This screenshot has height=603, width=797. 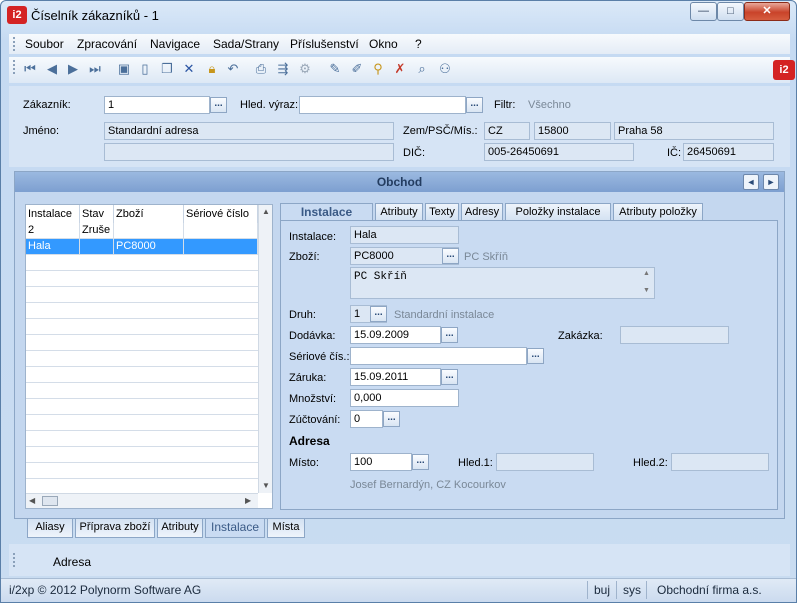 I want to click on undo-icon: ↶, so click(x=233, y=69).